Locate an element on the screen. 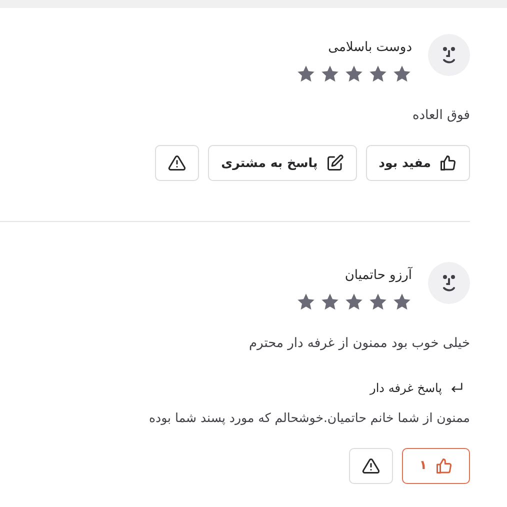  reply-text: ممنون از شما خانم حاتمیان.خوشحالم که مورد پسند شما بوده is located at coordinates (309, 418).